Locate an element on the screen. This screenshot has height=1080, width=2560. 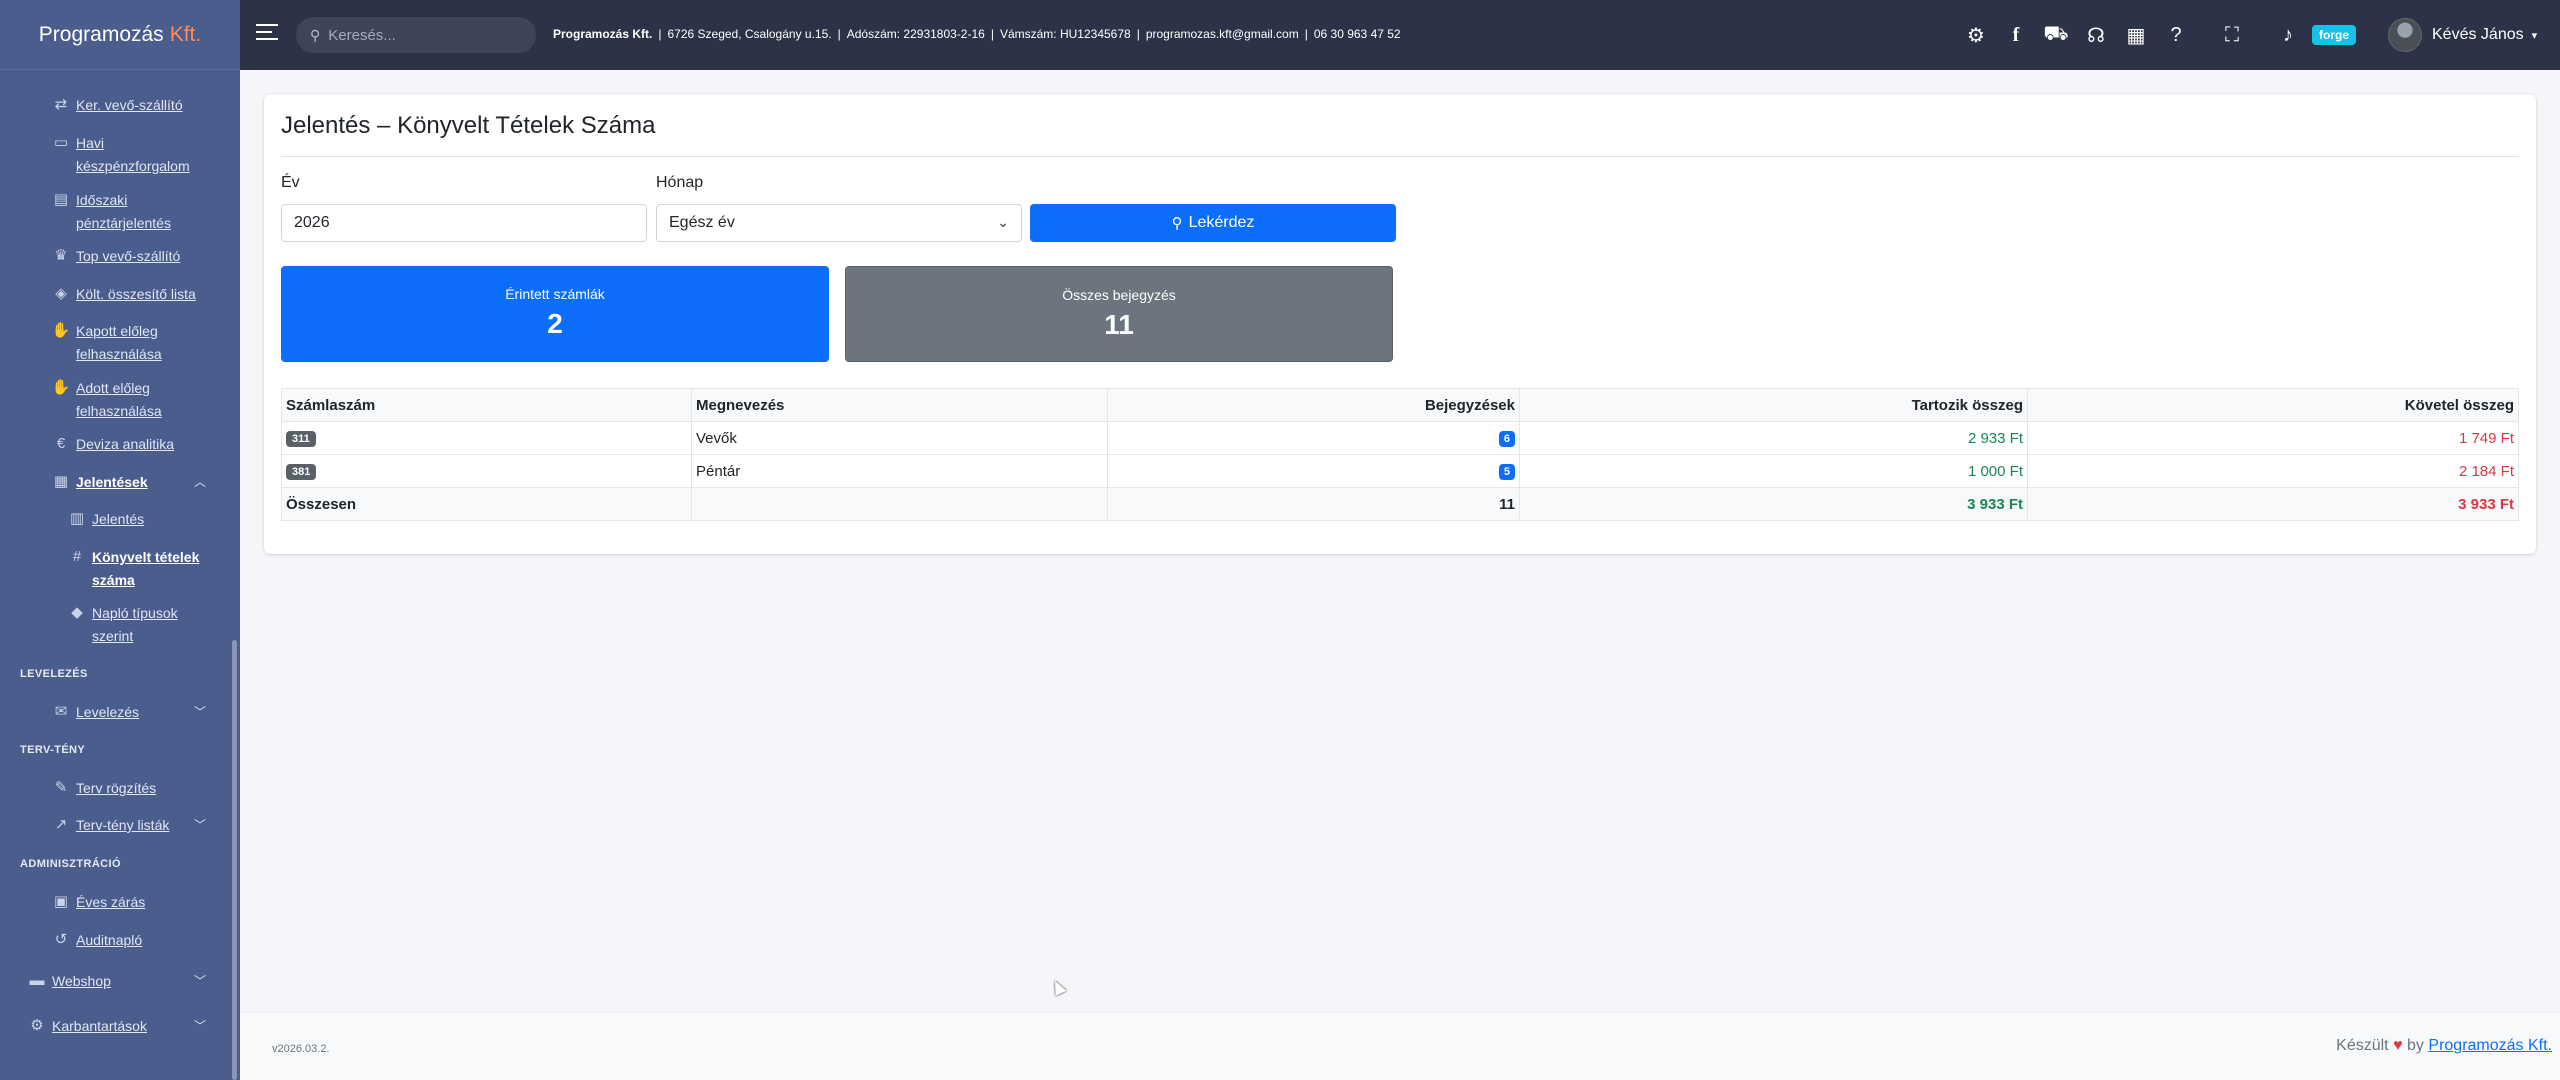
company-email: programozas.kft@gmail.com is located at coordinates (1222, 34).